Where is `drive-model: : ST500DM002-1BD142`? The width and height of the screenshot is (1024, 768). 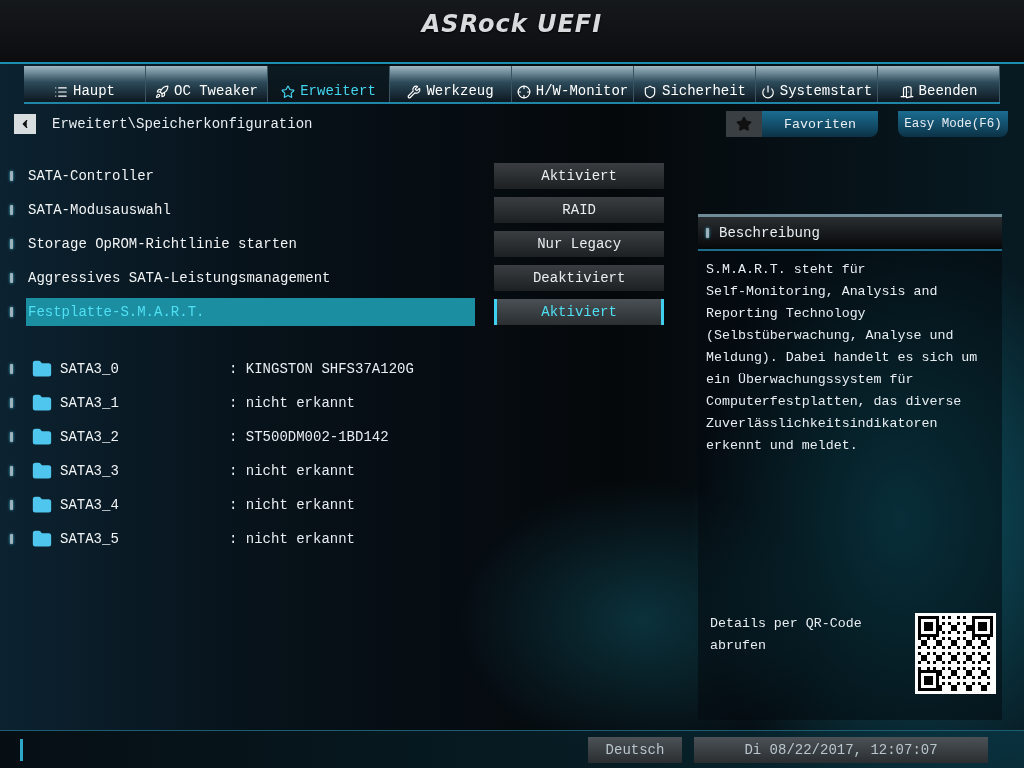
drive-model: : ST500DM002-1BD142 is located at coordinates (309, 437).